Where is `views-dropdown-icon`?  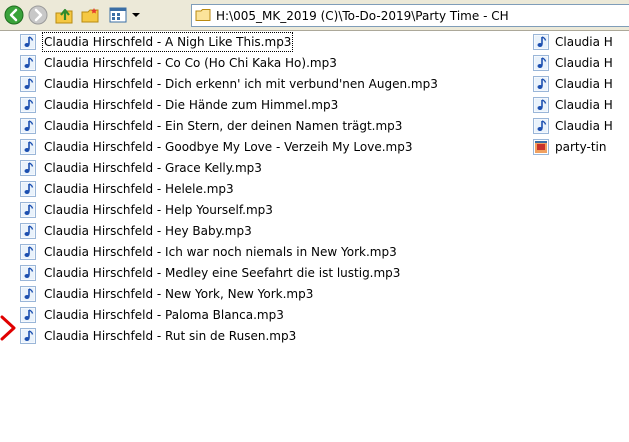
views-dropdown-icon is located at coordinates (136, 15).